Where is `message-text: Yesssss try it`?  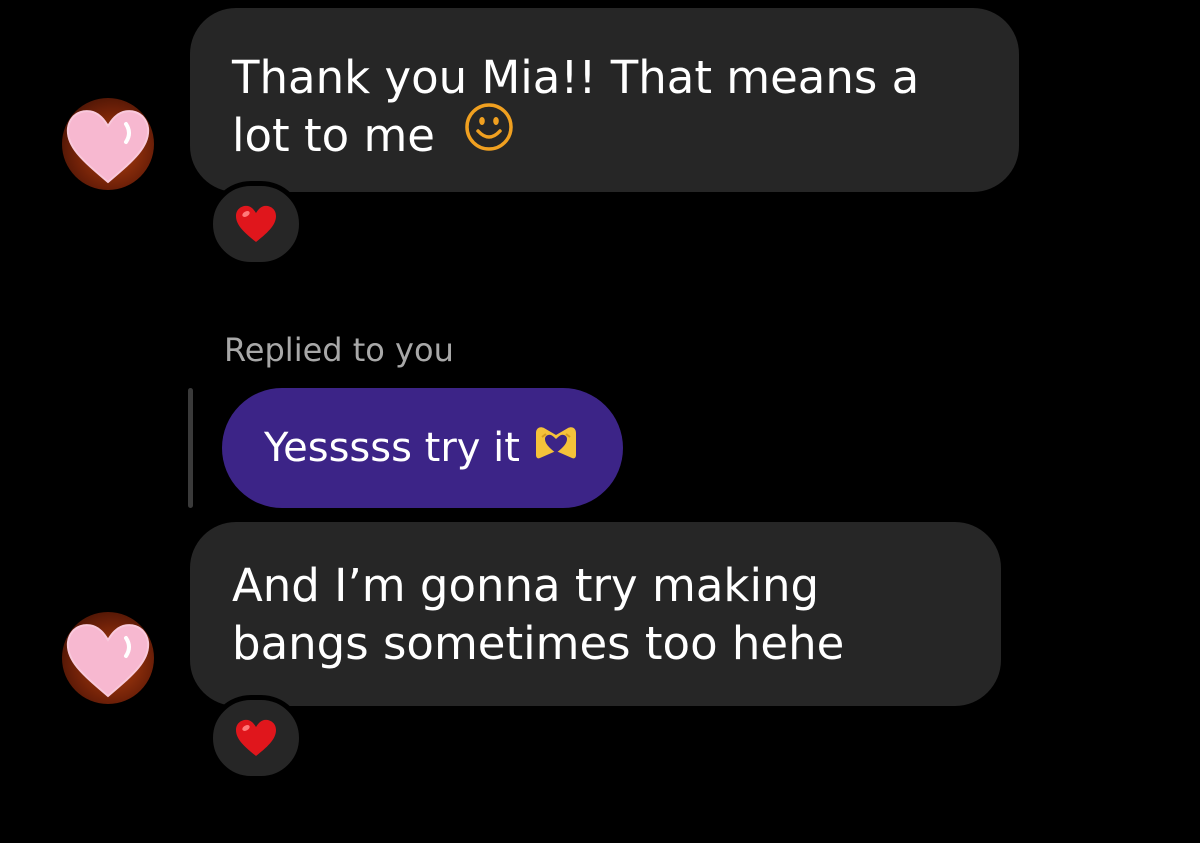 message-text: Yesssss try it is located at coordinates (392, 448).